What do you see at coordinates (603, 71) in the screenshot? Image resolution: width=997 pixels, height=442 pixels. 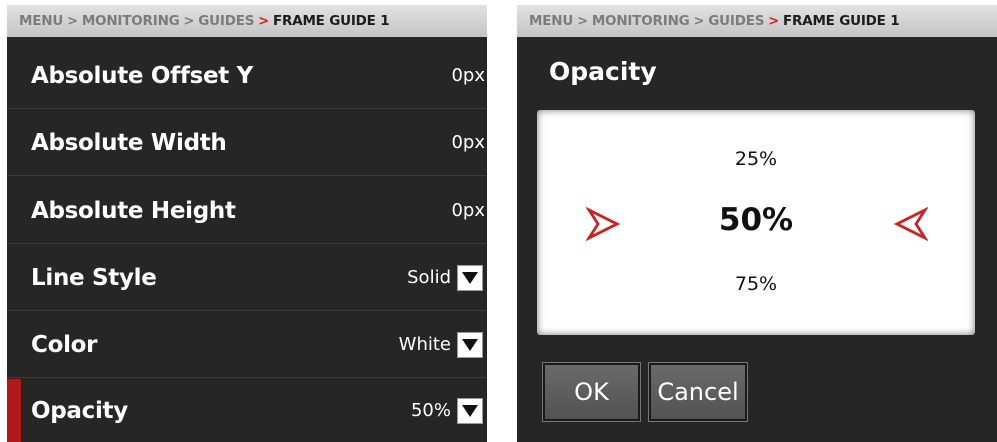 I see `dialog-title: Opacity` at bounding box center [603, 71].